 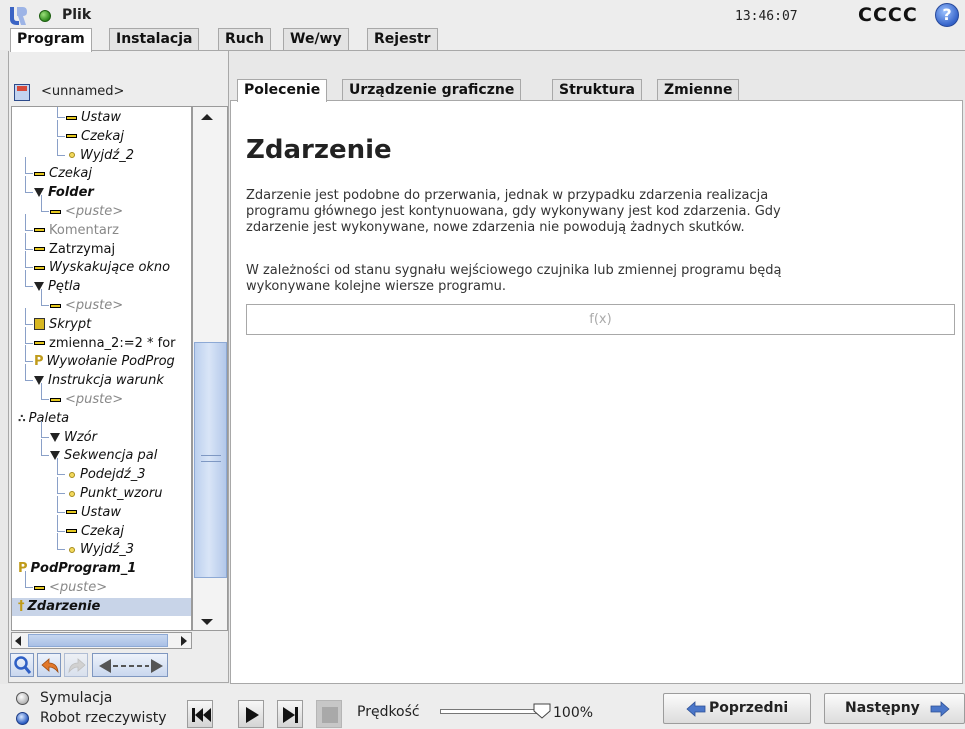 I want to click on tree-item: P Wywołanie PodProg, so click(x=104, y=362).